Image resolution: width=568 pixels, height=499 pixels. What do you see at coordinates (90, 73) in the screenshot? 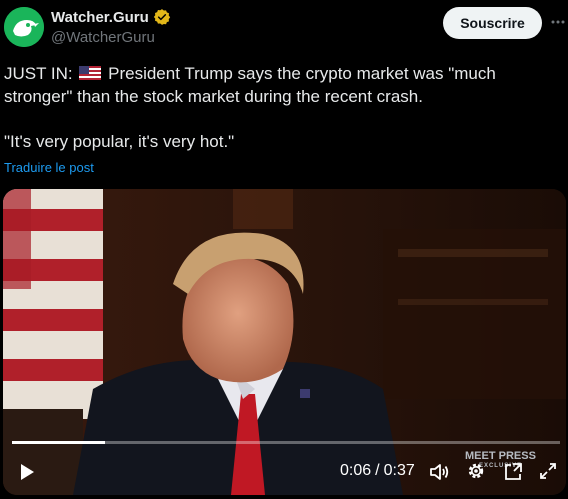
I see `us-flag-icon` at bounding box center [90, 73].